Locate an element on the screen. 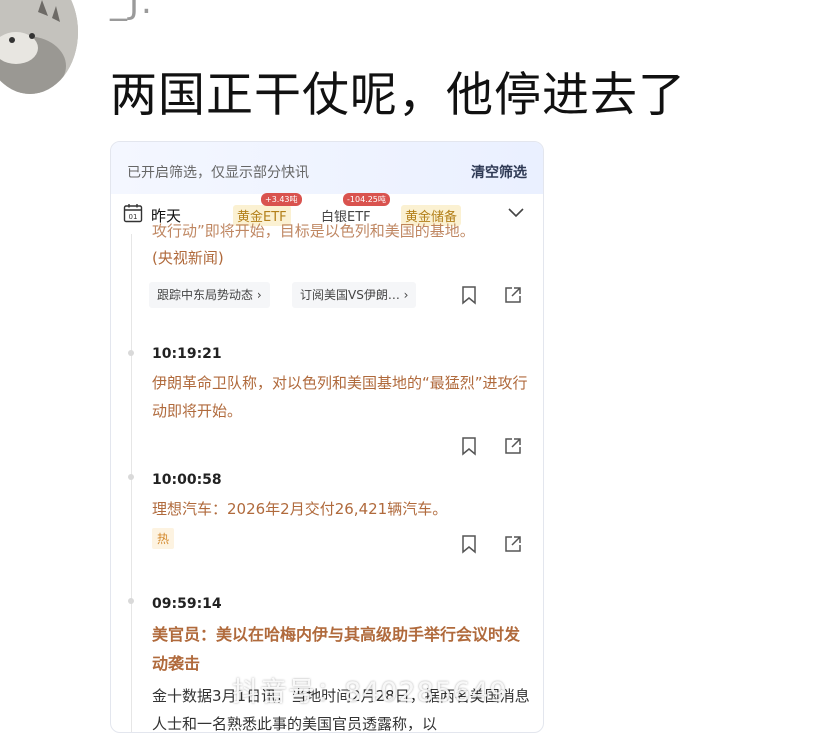 This screenshot has height=733, width=817. chip-badge: +3.43吨 is located at coordinates (281, 199).